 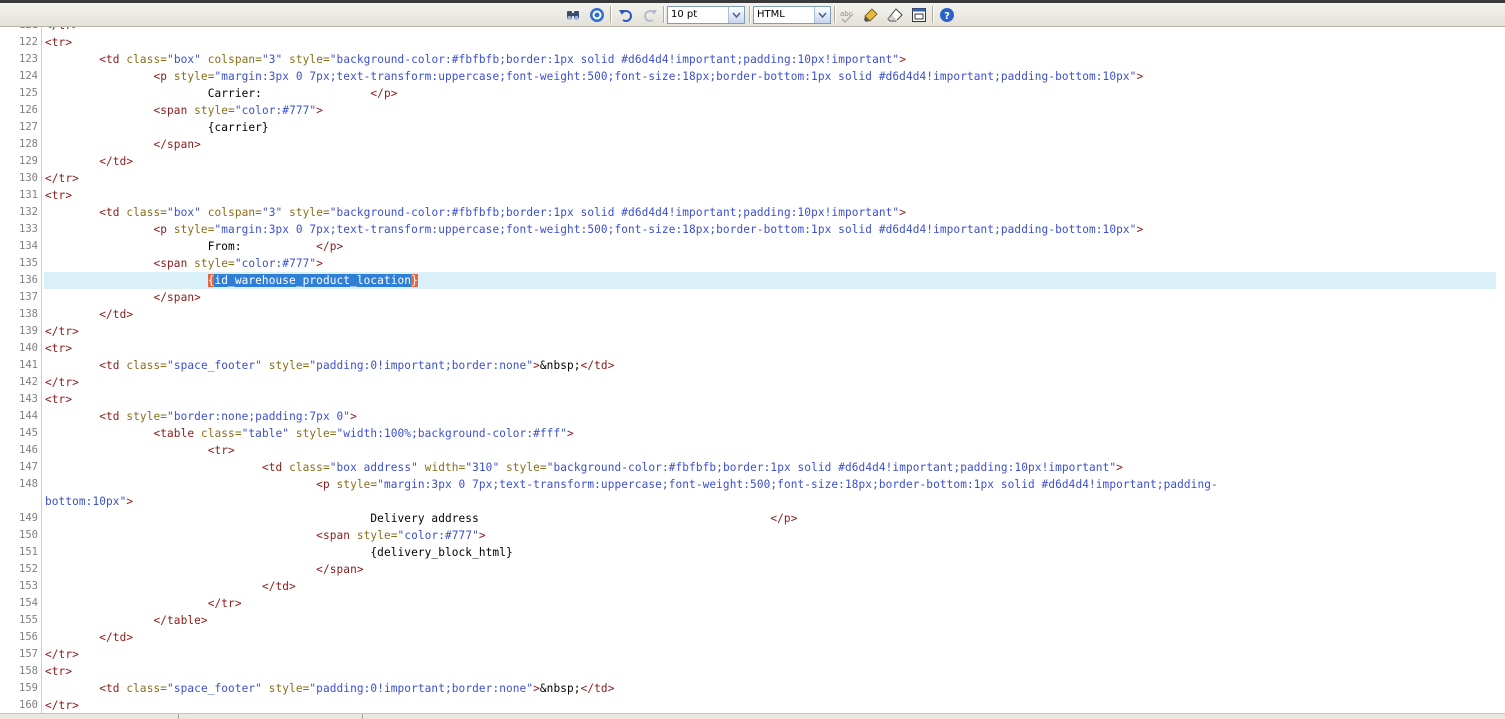 What do you see at coordinates (752, 331) in the screenshot?
I see `code-line: 139 </tr>` at bounding box center [752, 331].